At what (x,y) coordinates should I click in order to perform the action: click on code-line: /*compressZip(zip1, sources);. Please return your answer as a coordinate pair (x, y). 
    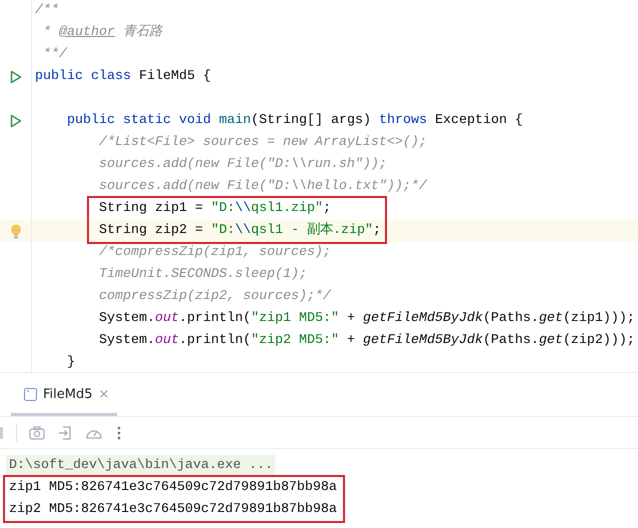
    Looking at the image, I should click on (214, 253).